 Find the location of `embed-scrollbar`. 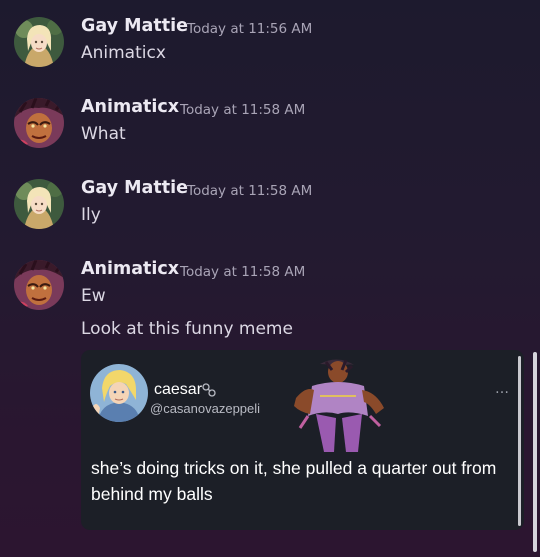

embed-scrollbar is located at coordinates (519, 441).